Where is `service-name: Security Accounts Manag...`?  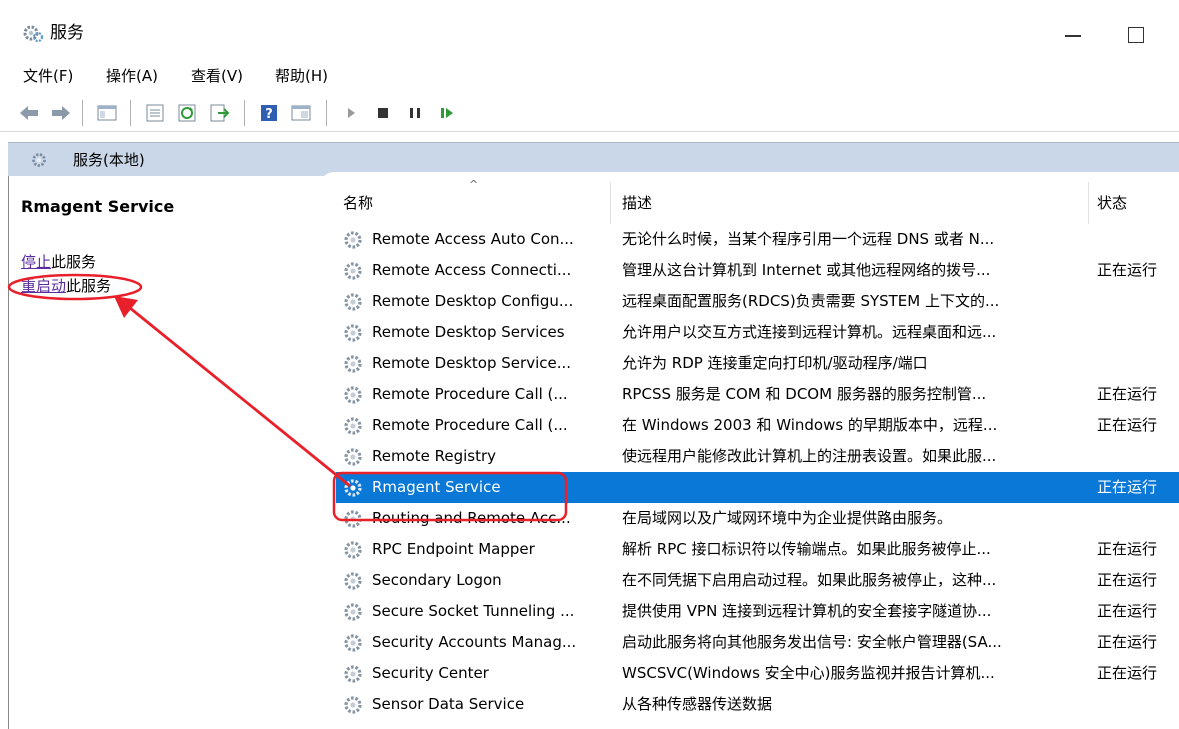 service-name: Security Accounts Manag... is located at coordinates (474, 642).